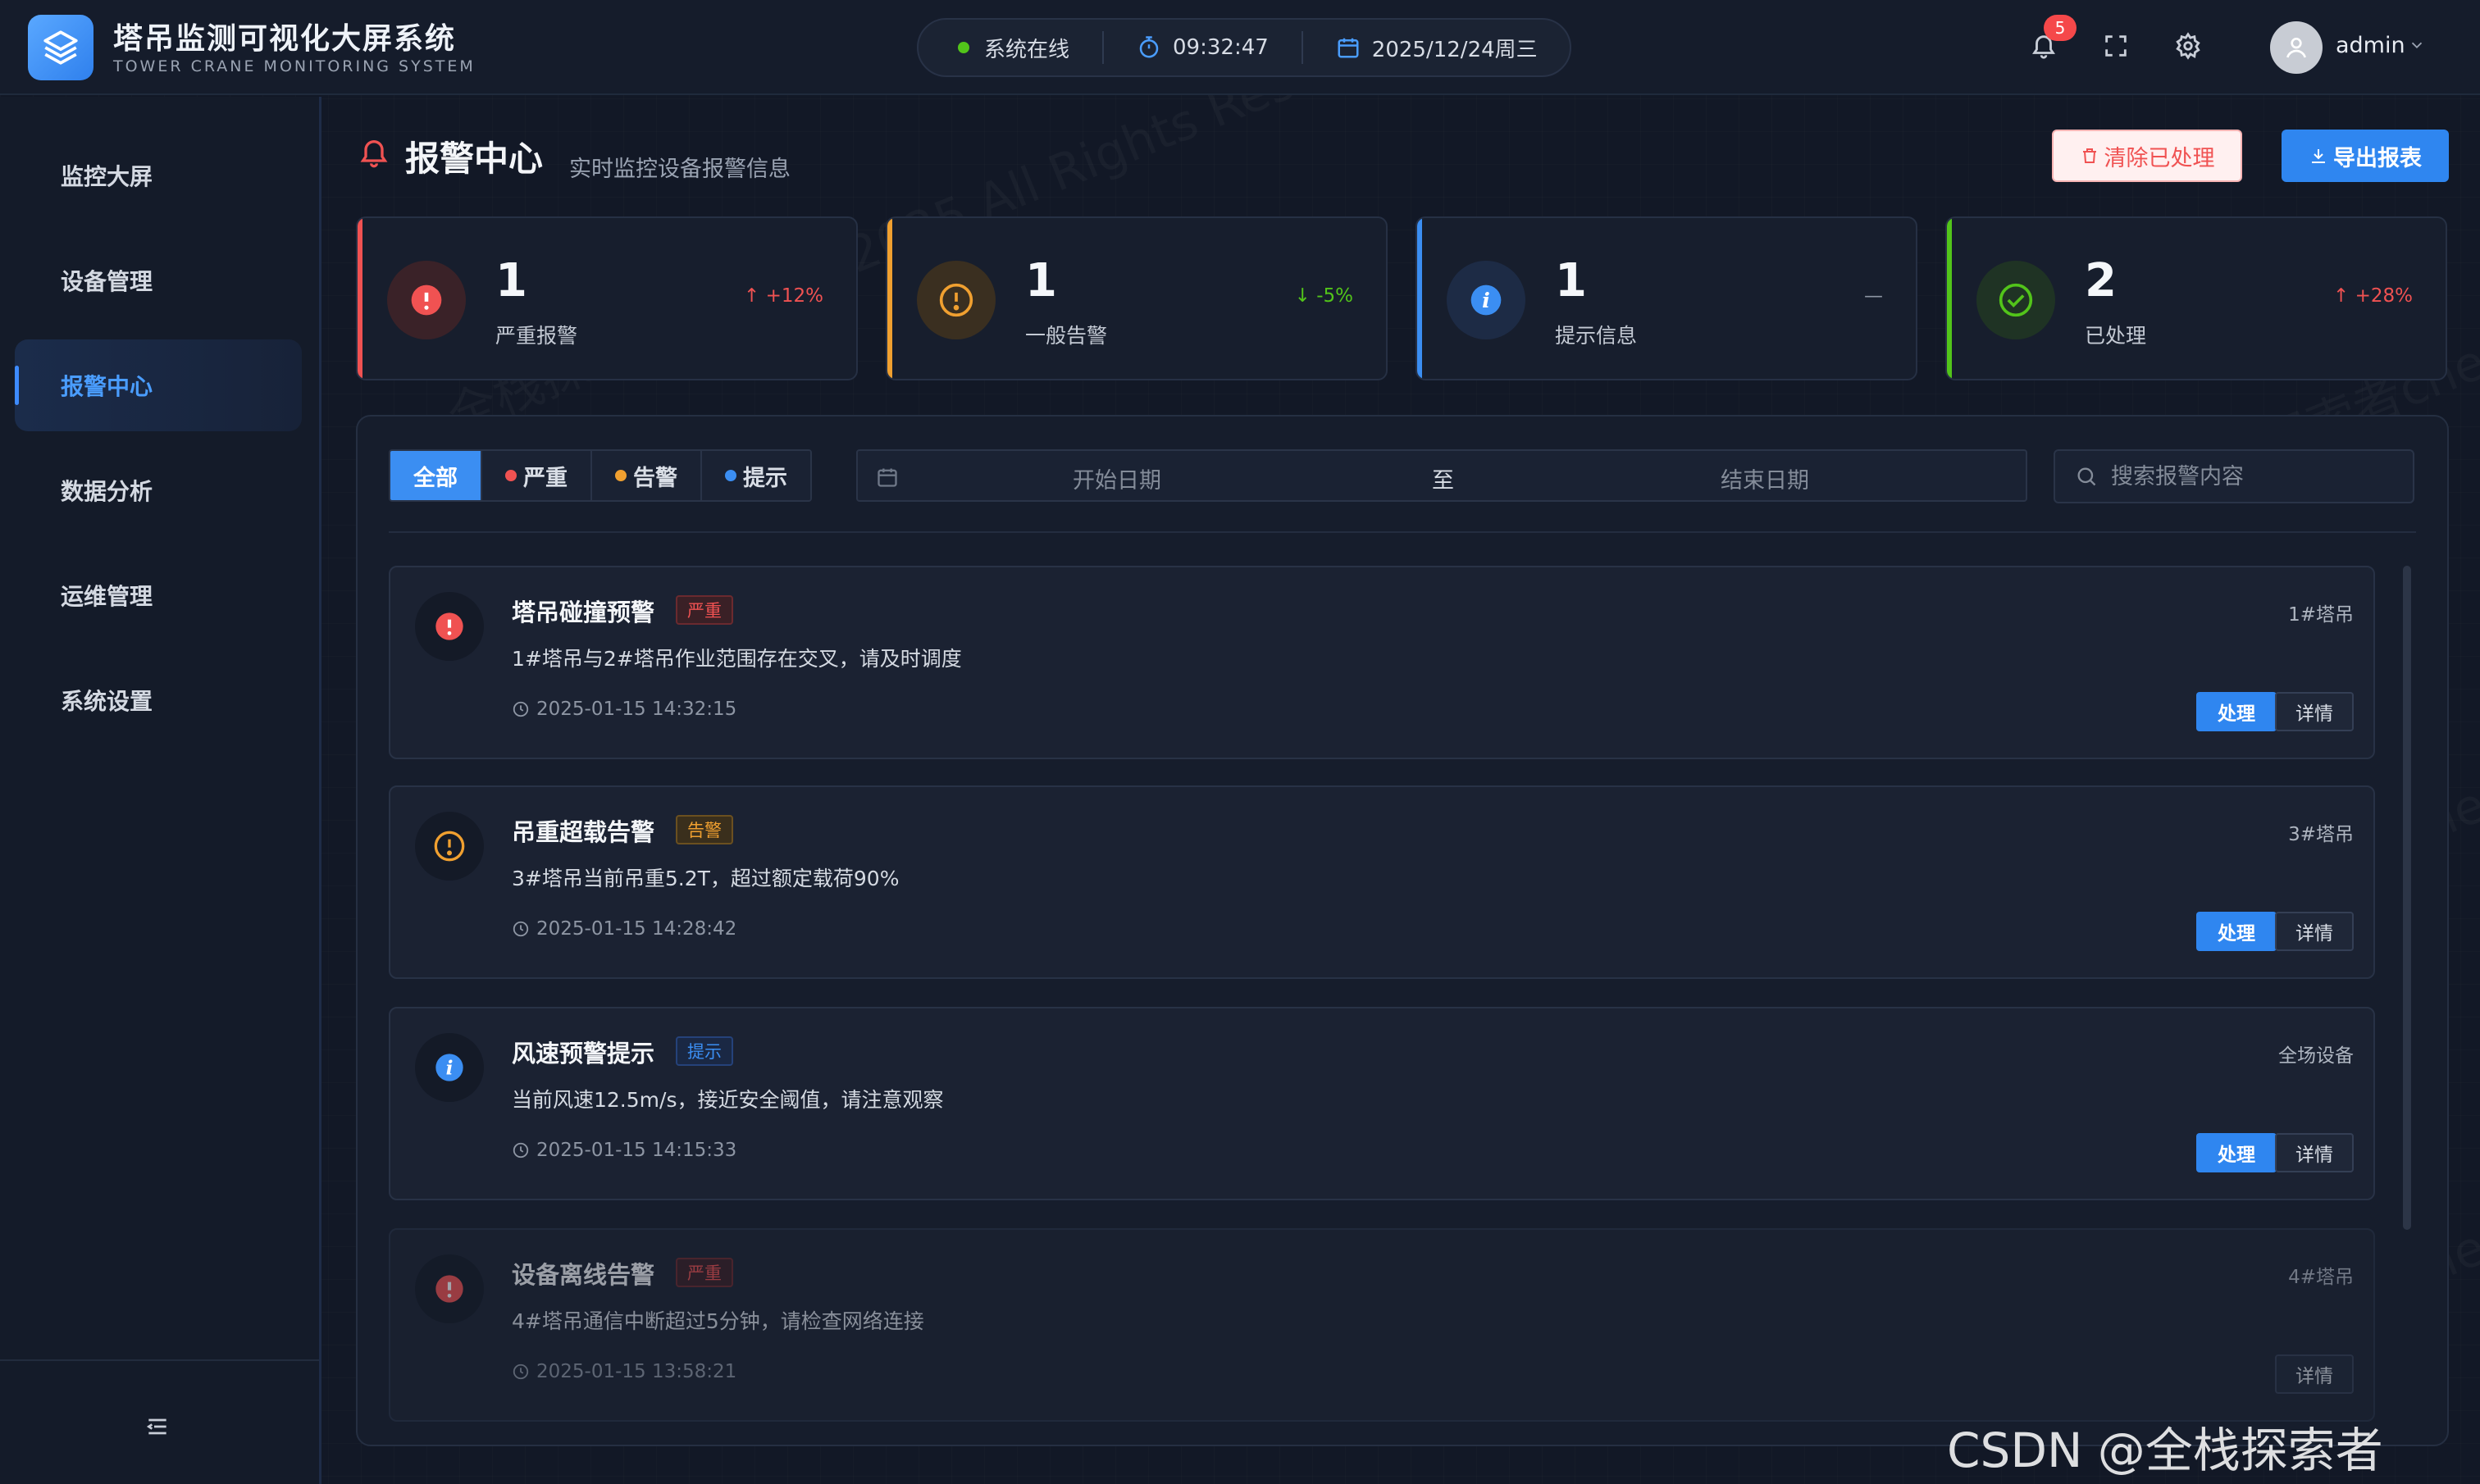 The width and height of the screenshot is (2480, 1484). I want to click on stat-trend: ↑ +12%, so click(783, 296).